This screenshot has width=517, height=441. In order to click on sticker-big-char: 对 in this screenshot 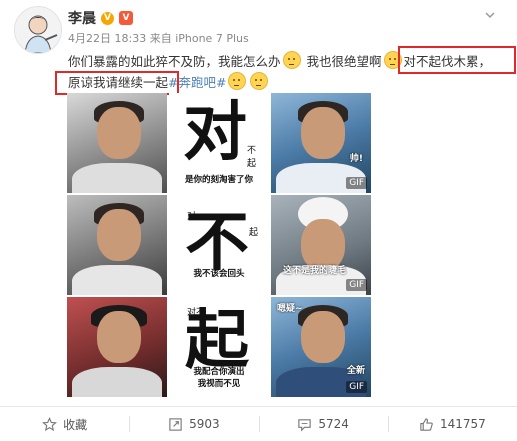, I will do `click(215, 132)`.